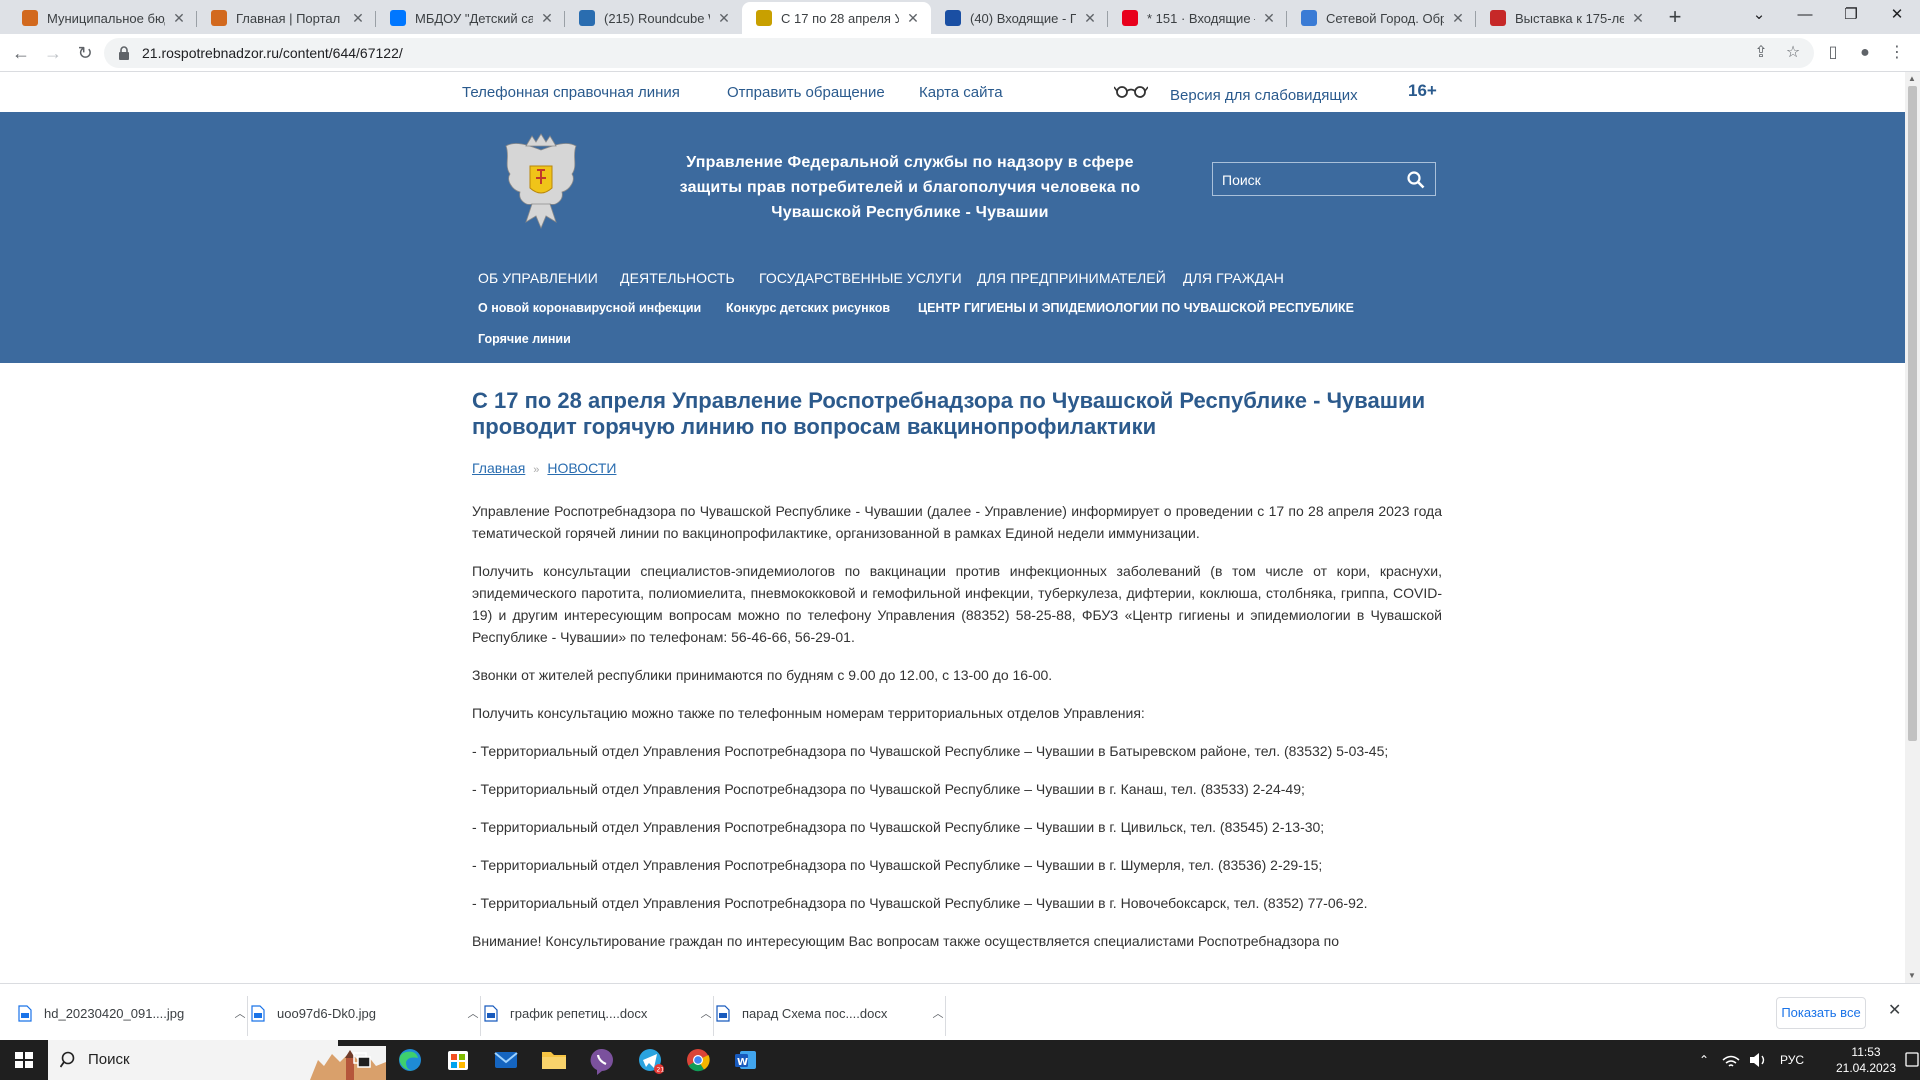 This screenshot has height=1080, width=1920. I want to click on svg-text: 21, so click(661, 1070).